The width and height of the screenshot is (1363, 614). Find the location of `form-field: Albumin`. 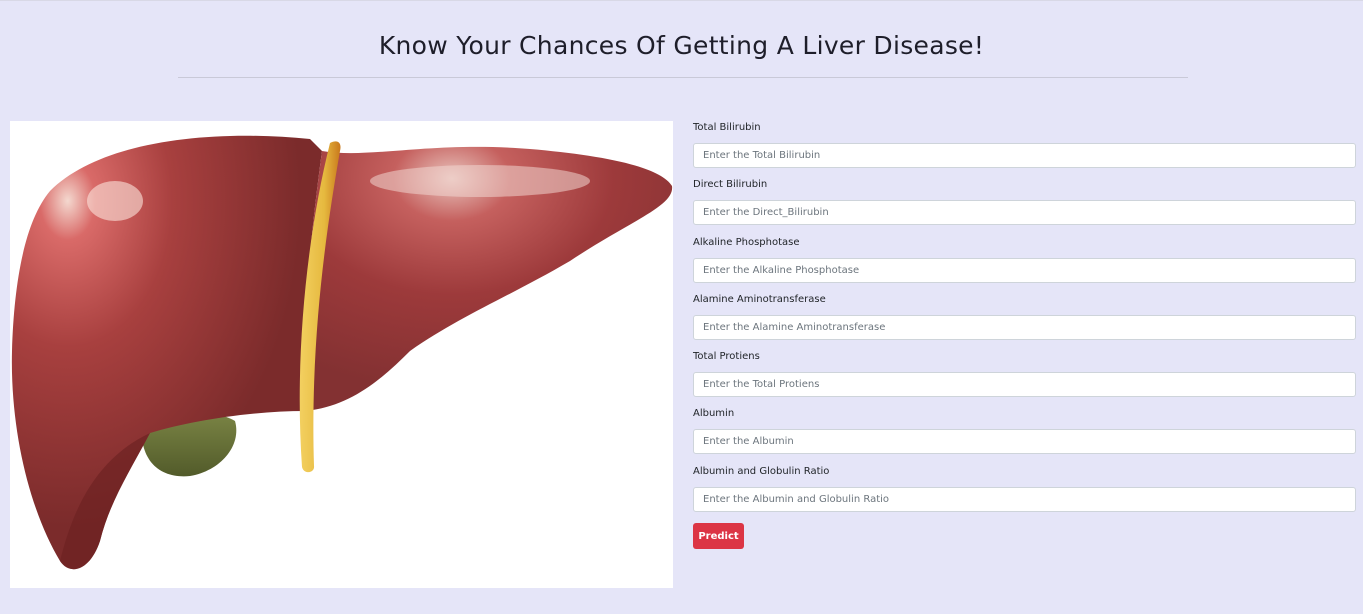

form-field: Albumin is located at coordinates (1024, 435).